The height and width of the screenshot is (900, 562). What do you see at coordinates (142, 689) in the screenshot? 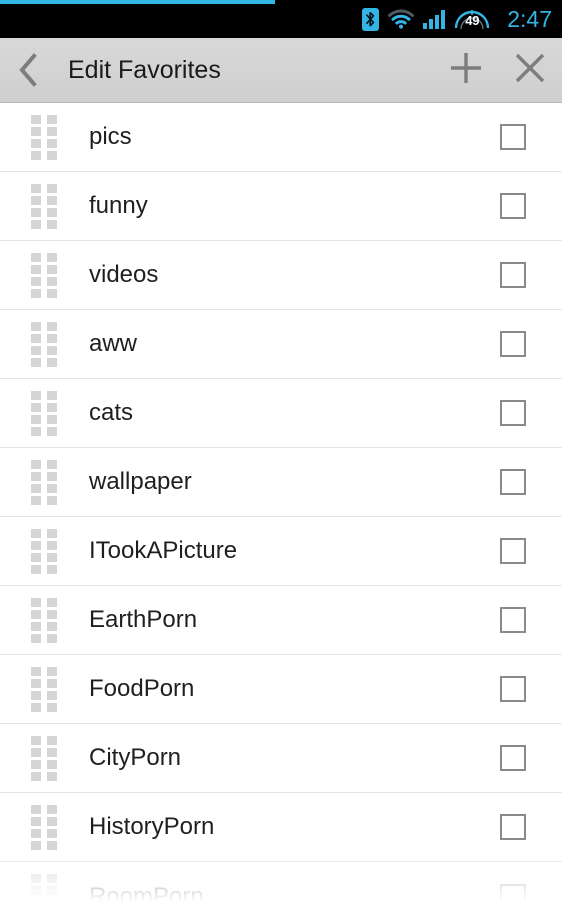
I see `list-item-label: FoodPorn` at bounding box center [142, 689].